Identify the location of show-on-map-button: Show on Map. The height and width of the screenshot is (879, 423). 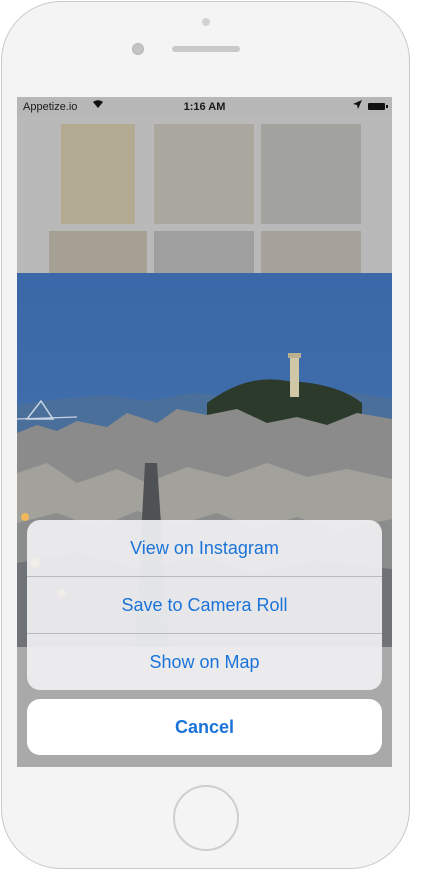
(204, 662).